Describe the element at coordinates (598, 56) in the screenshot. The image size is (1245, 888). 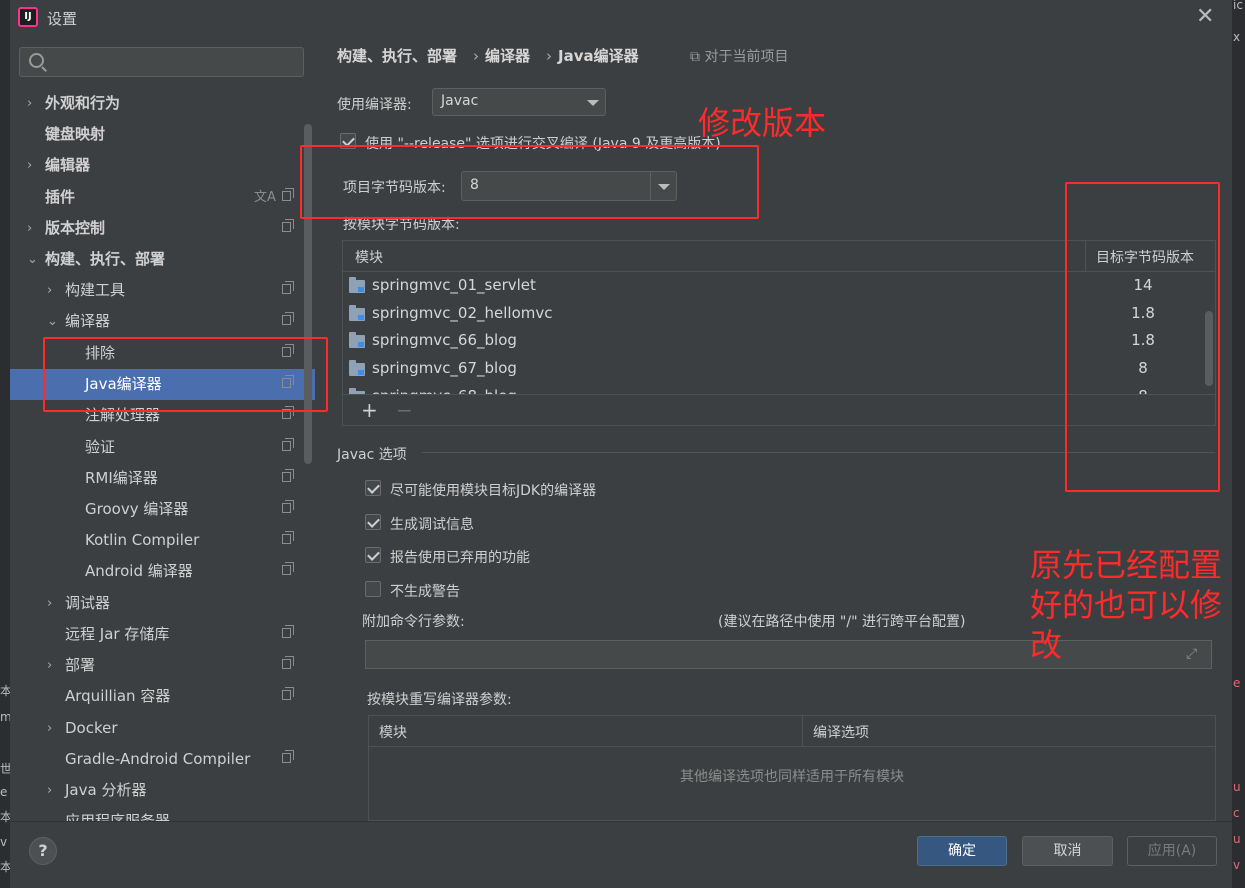
I see `breadcrumb-java-compiler: Java编译器` at that location.